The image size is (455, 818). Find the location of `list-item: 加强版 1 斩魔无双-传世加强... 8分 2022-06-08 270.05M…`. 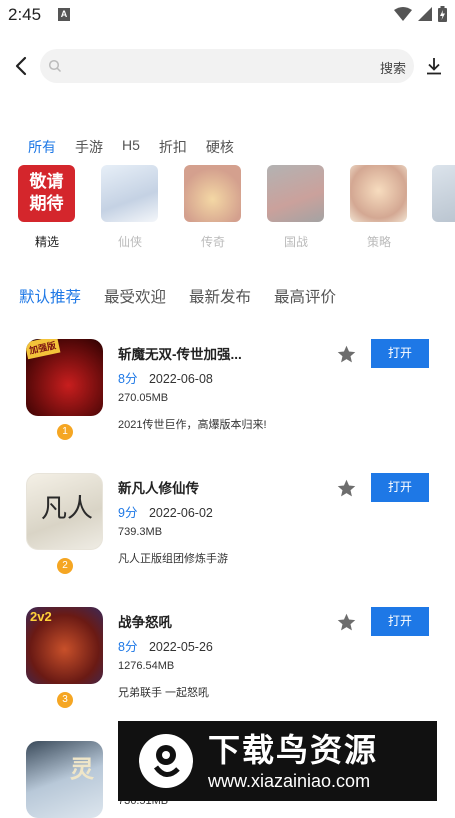

list-item: 加强版 1 斩魔无双-传世加强... 8分 2022-06-08 270.05M… is located at coordinates (227, 399).